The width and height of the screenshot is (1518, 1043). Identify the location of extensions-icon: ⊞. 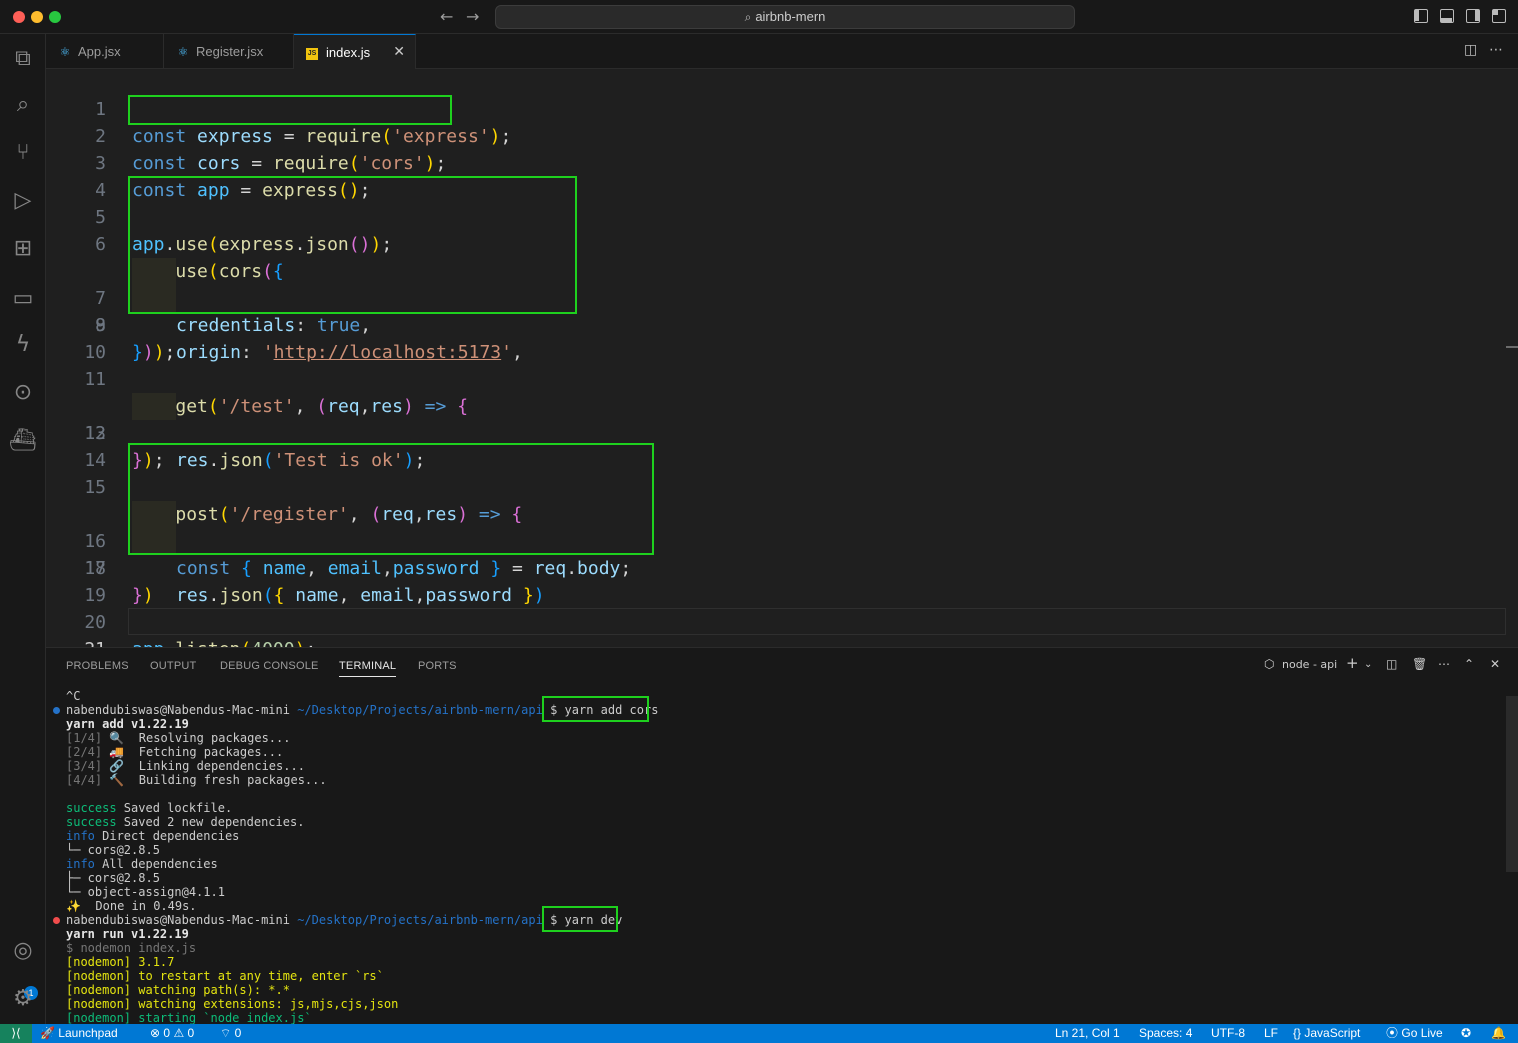
(23, 249).